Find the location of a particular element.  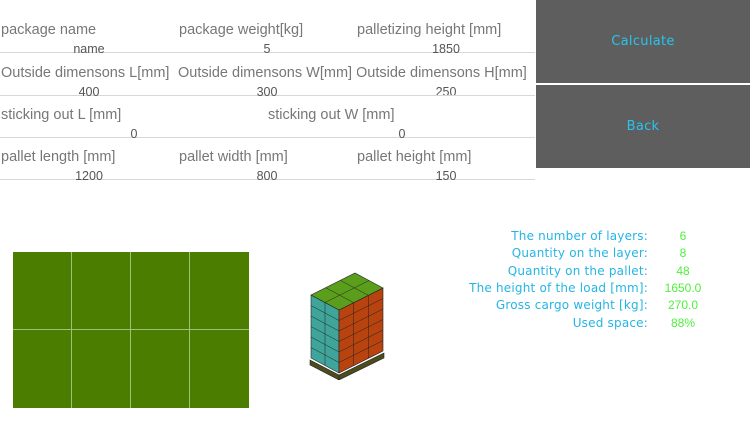

package-weight-label: package weight[kg] is located at coordinates (241, 30).